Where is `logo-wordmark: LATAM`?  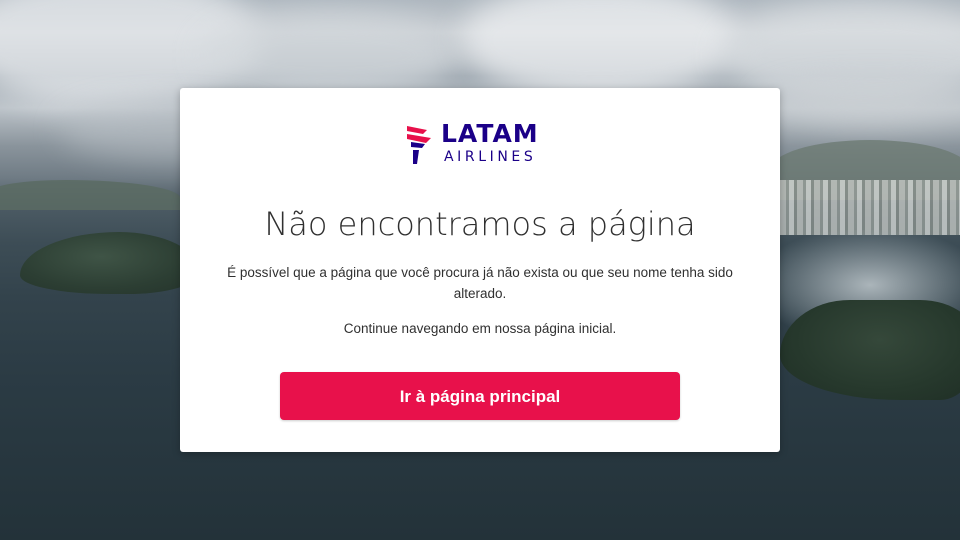
logo-wordmark: LATAM is located at coordinates (490, 133).